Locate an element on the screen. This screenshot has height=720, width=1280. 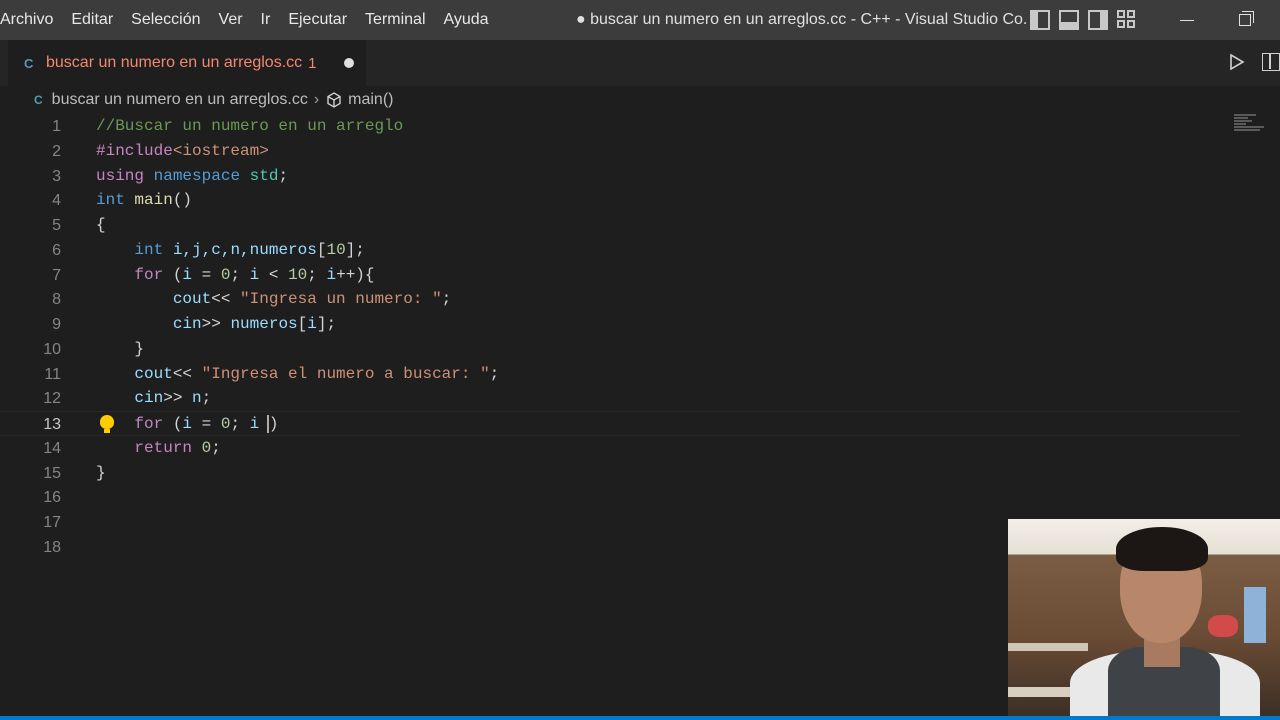
code-line: 8 cout<< "Ingresa un numero: "; is located at coordinates (620, 299).